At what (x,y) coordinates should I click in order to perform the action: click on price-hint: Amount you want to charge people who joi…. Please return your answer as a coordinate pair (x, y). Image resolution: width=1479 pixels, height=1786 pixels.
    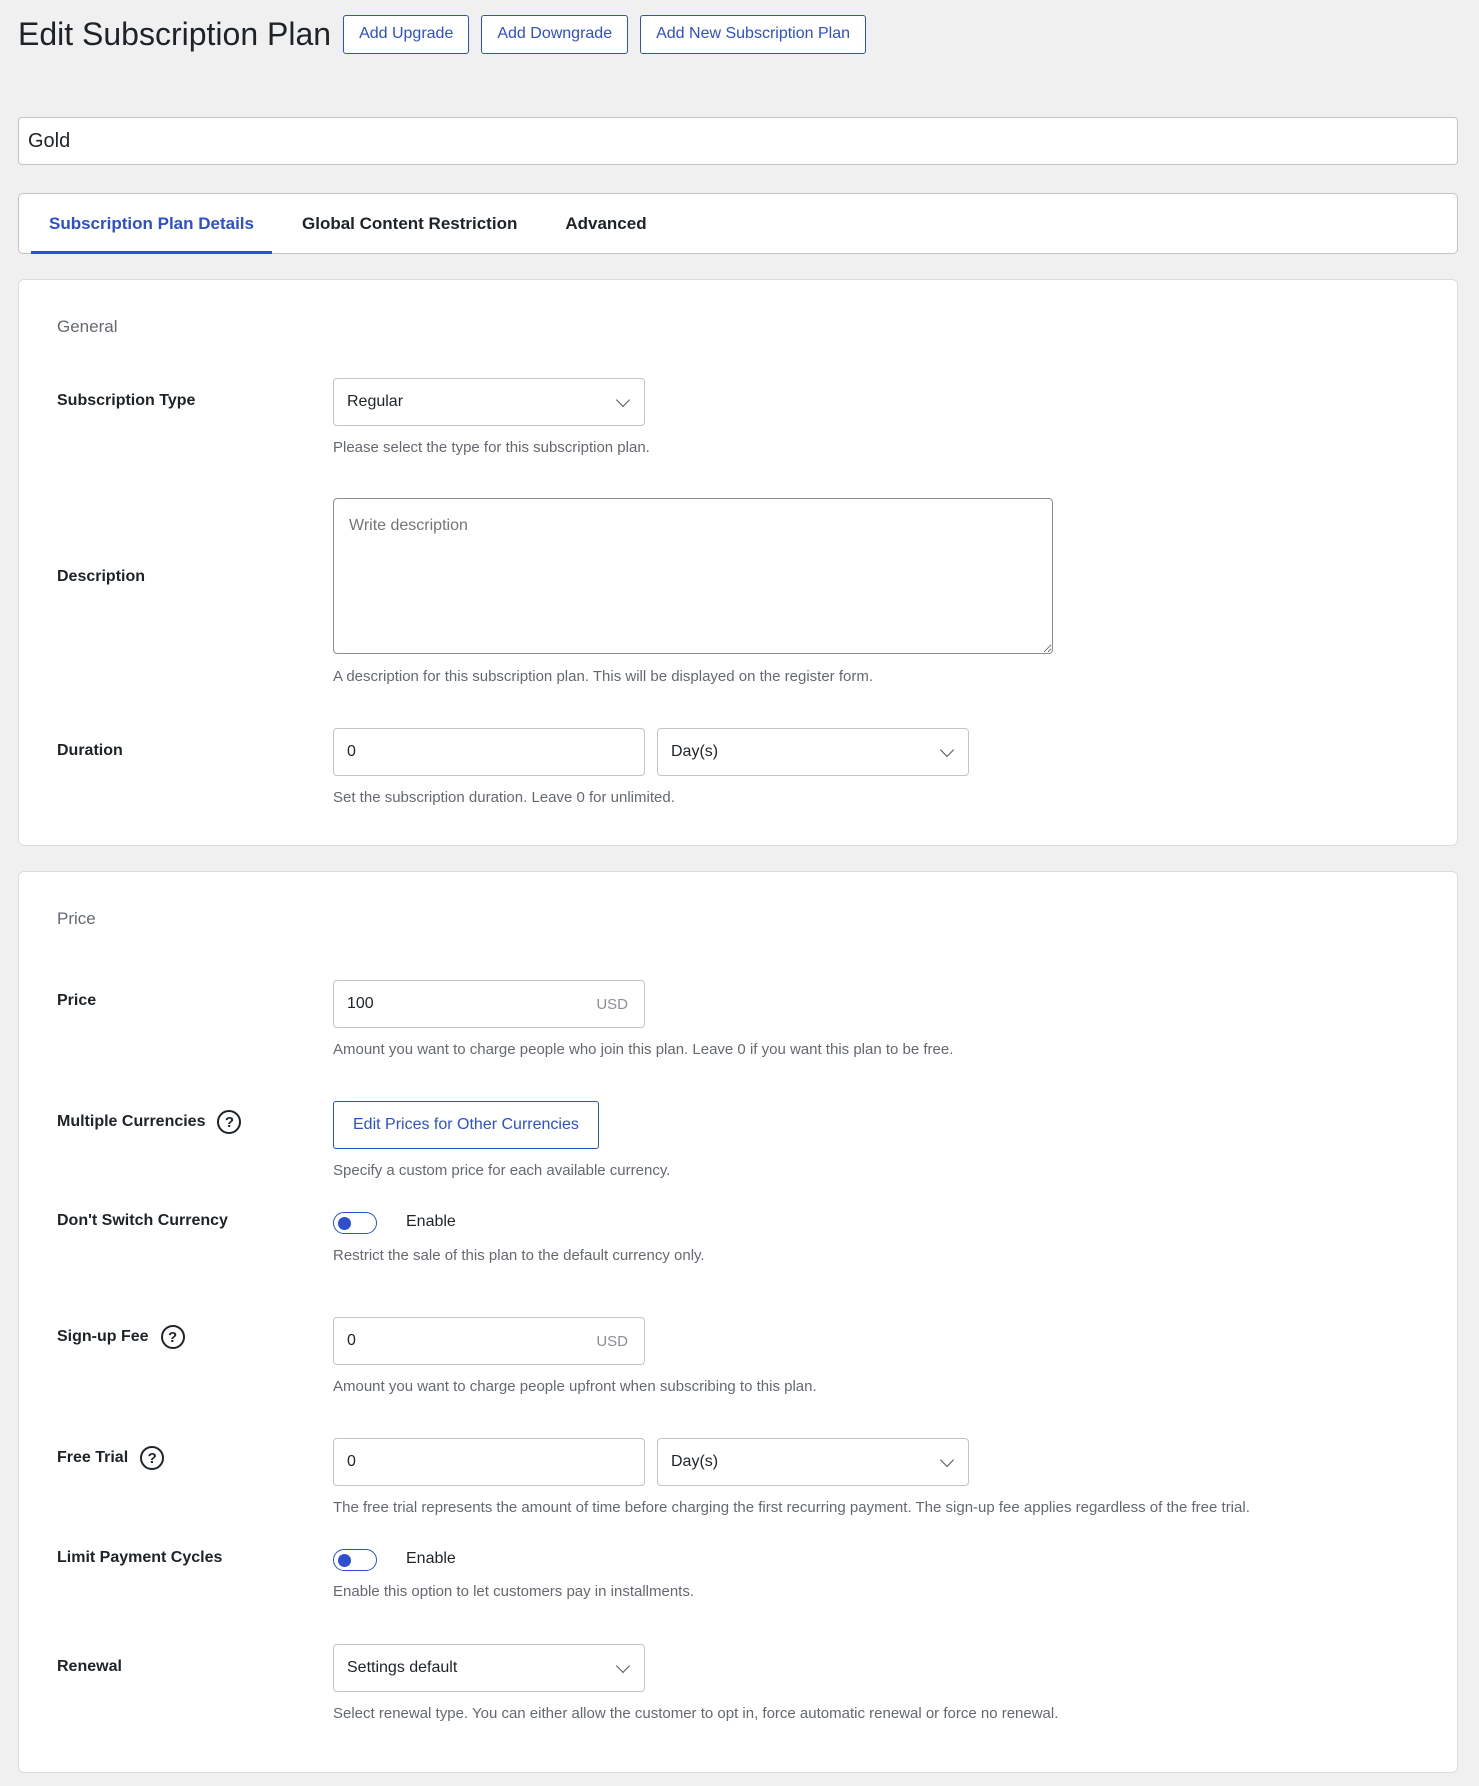
    Looking at the image, I should click on (643, 1049).